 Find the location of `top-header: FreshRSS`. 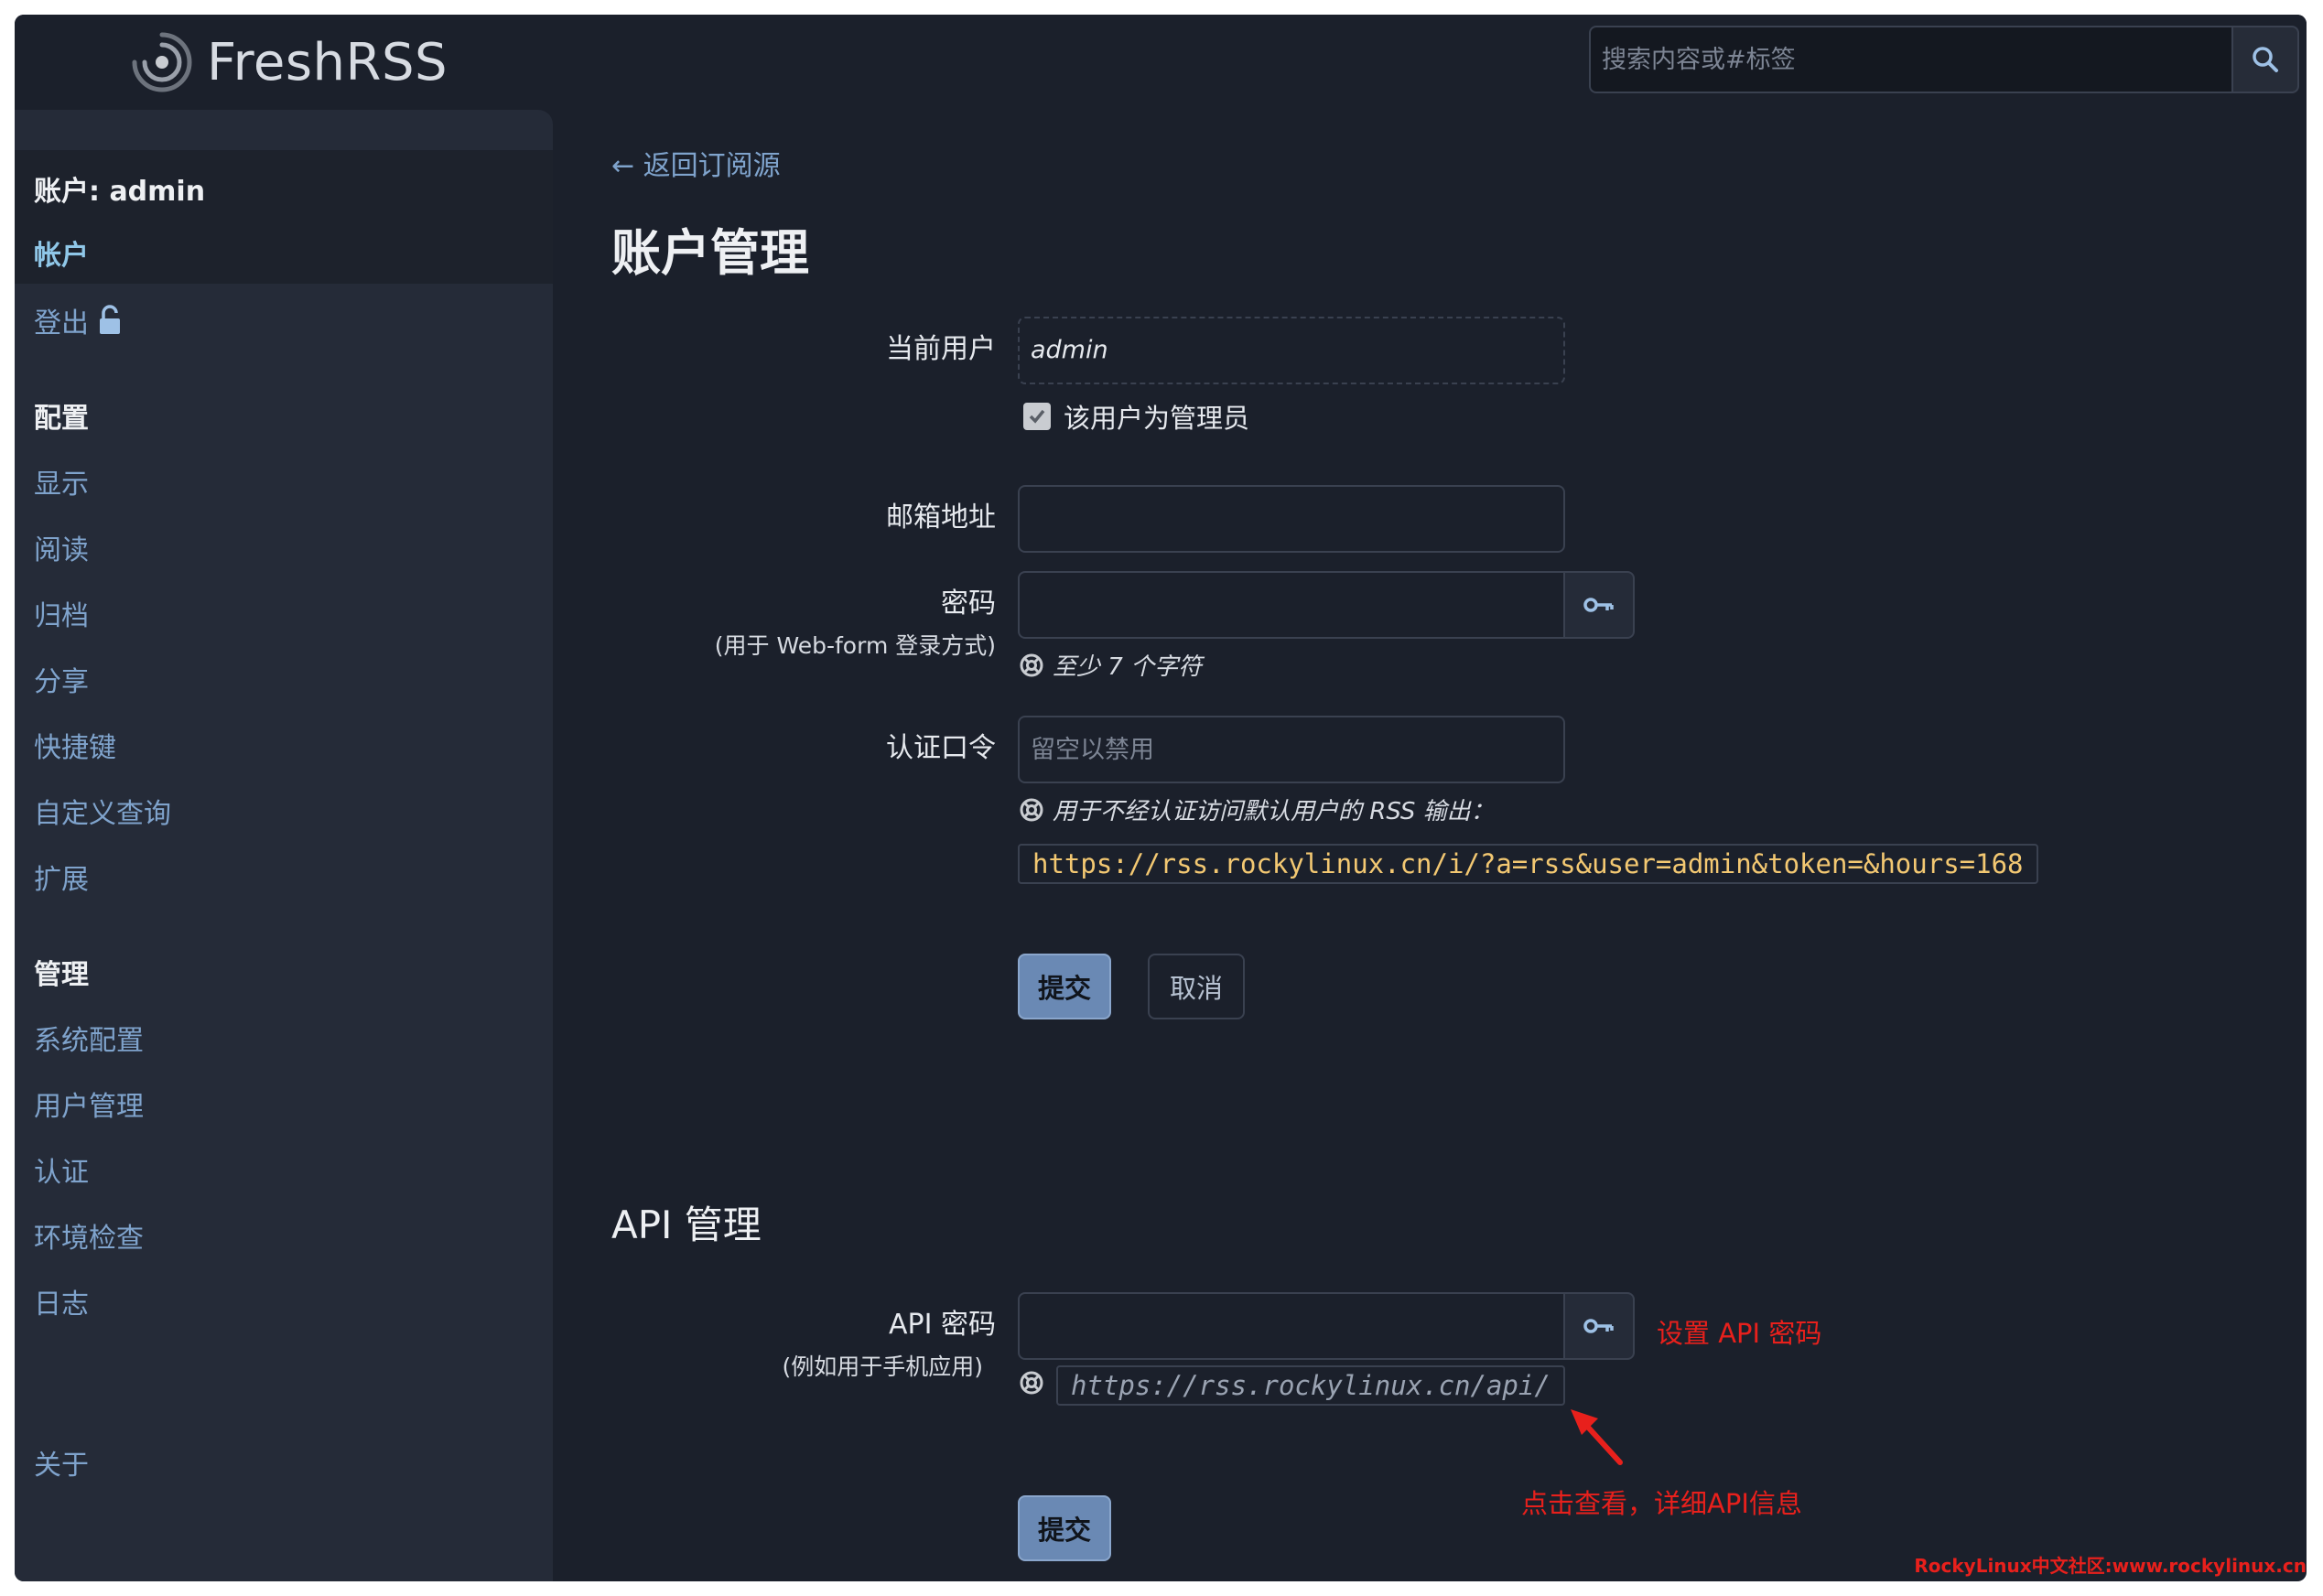

top-header: FreshRSS is located at coordinates (1161, 62).